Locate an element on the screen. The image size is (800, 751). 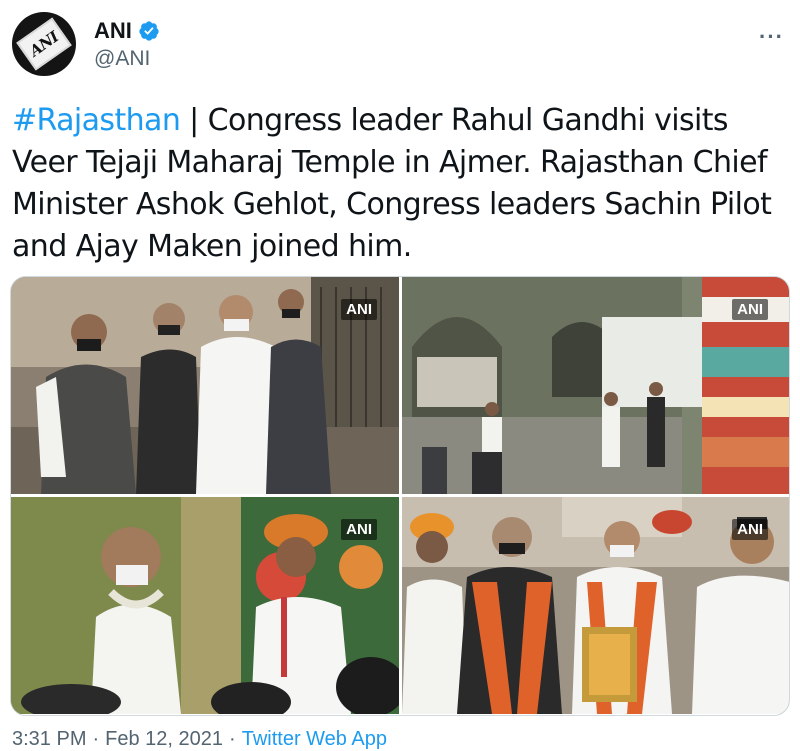
avatar: ANI is located at coordinates (44, 44).